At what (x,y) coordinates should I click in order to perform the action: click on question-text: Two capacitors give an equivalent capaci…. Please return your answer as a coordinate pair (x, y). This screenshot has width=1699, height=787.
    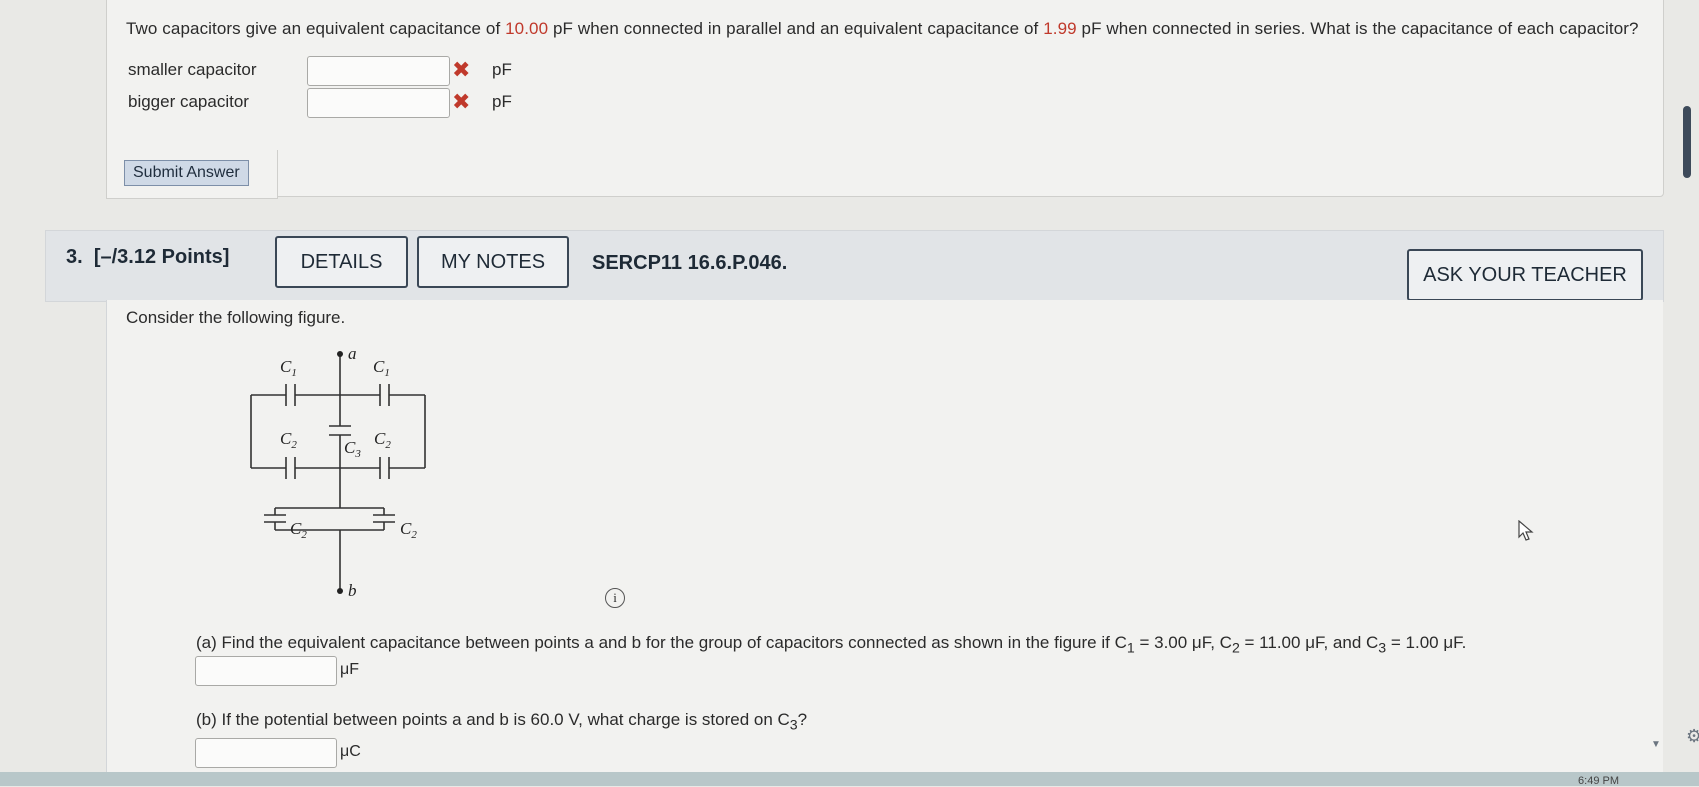
    Looking at the image, I should click on (886, 29).